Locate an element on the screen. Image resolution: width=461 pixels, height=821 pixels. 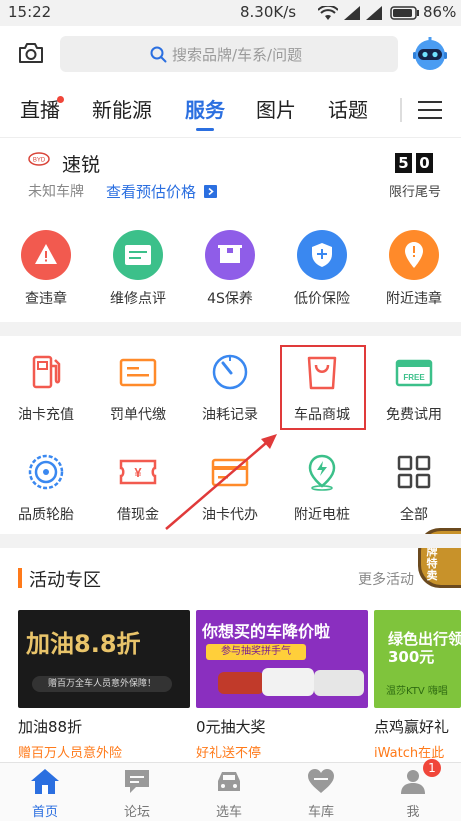
fuel-pump-icon is located at coordinates (46, 372).